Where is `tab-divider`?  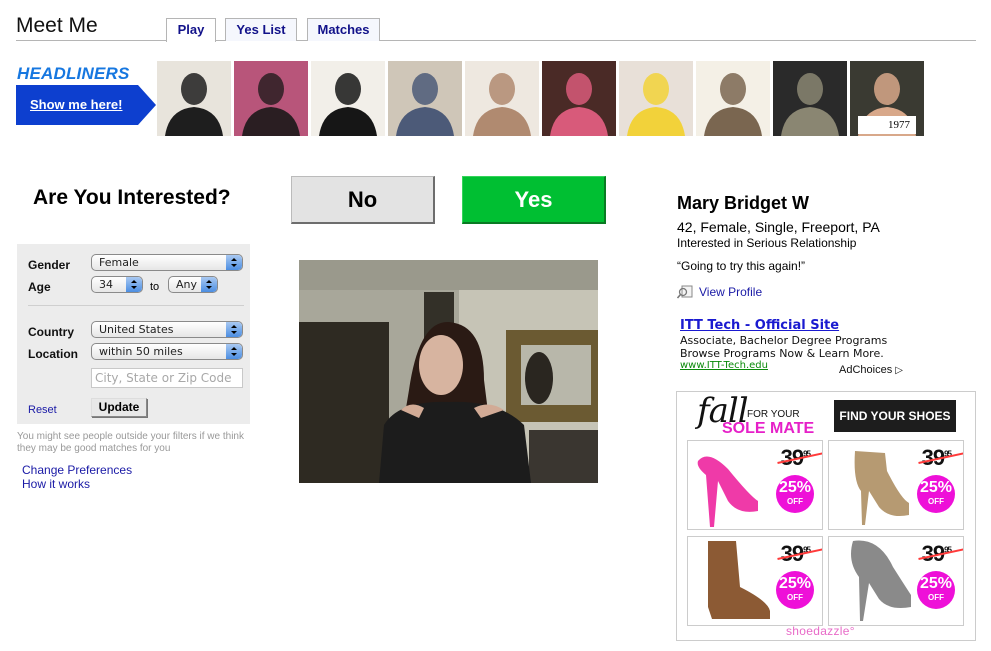
tab-divider is located at coordinates (496, 40).